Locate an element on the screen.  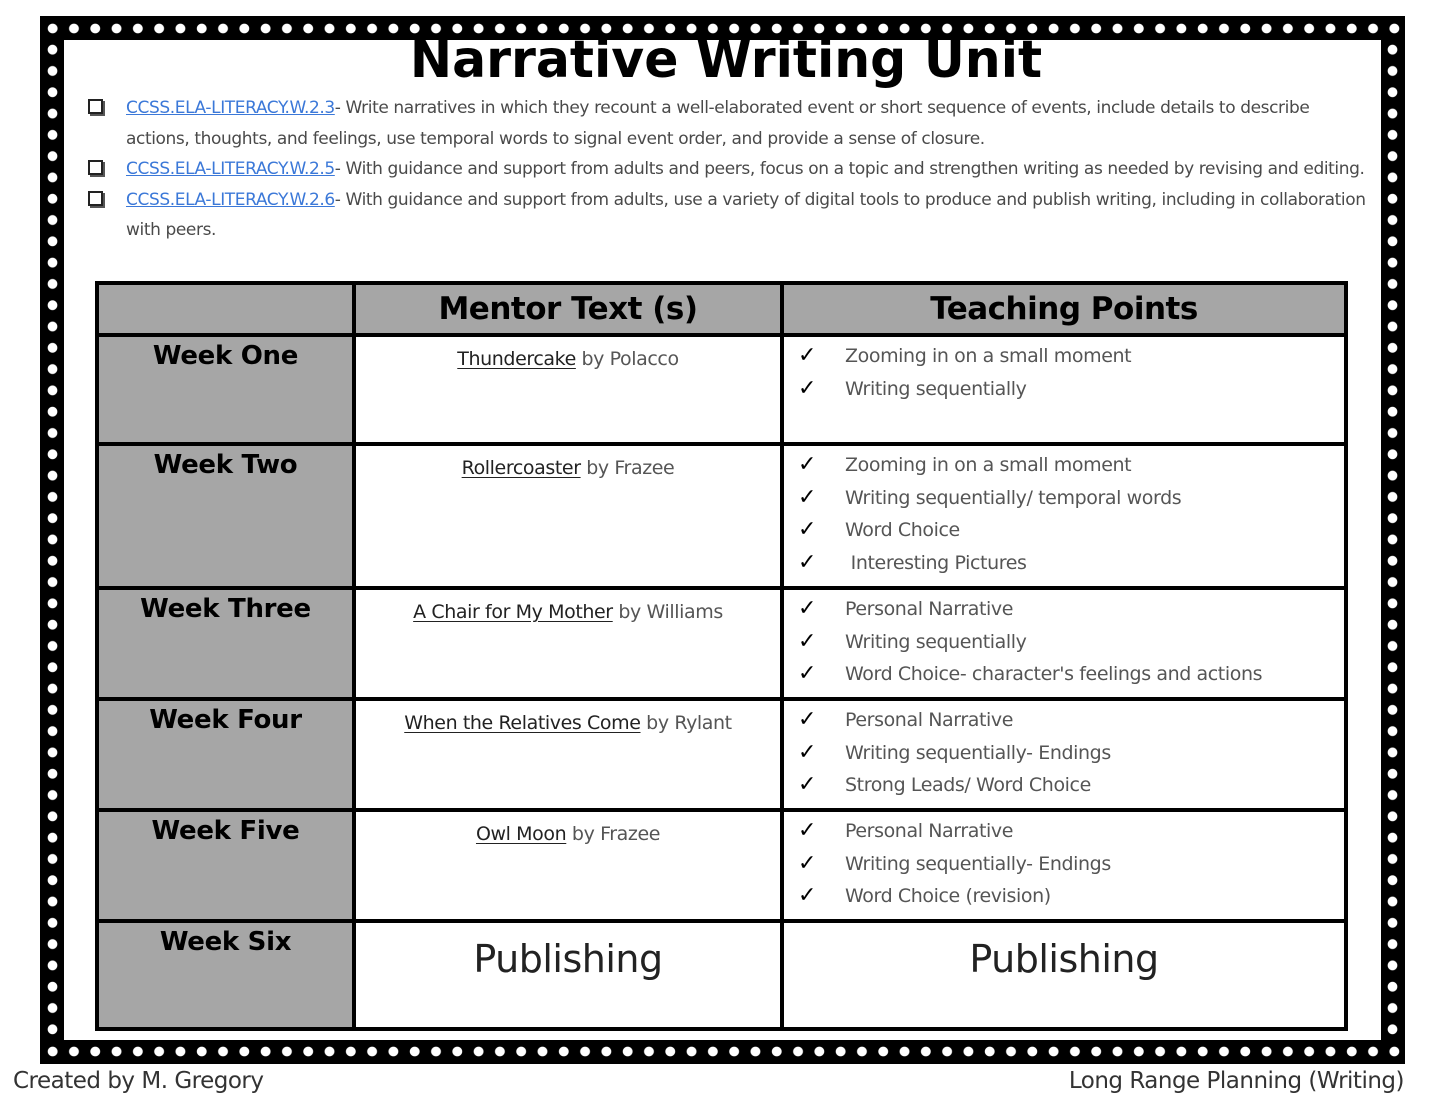
header-corner is located at coordinates (225, 309).